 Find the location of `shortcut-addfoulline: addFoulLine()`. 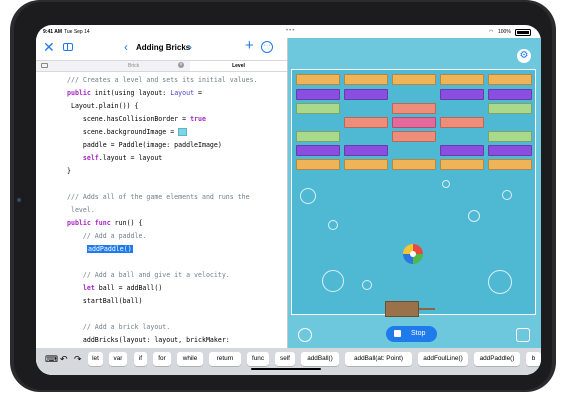

shortcut-addfoulline: addFoulLine() is located at coordinates (443, 359).